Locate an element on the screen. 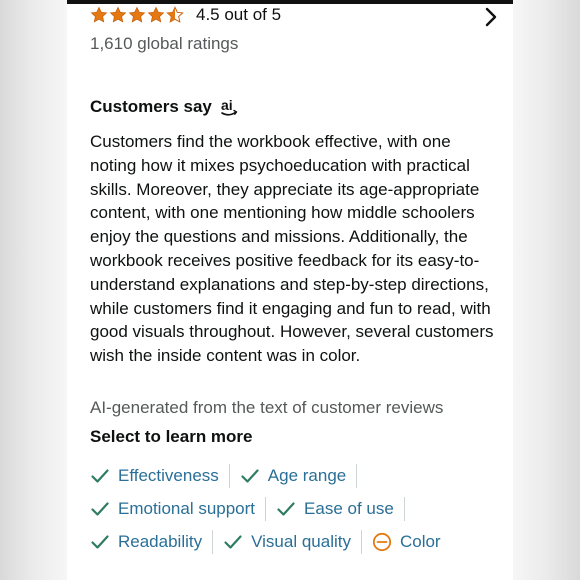 This screenshot has height=580, width=580. aspect-chip-age-range: Age range is located at coordinates (293, 476).